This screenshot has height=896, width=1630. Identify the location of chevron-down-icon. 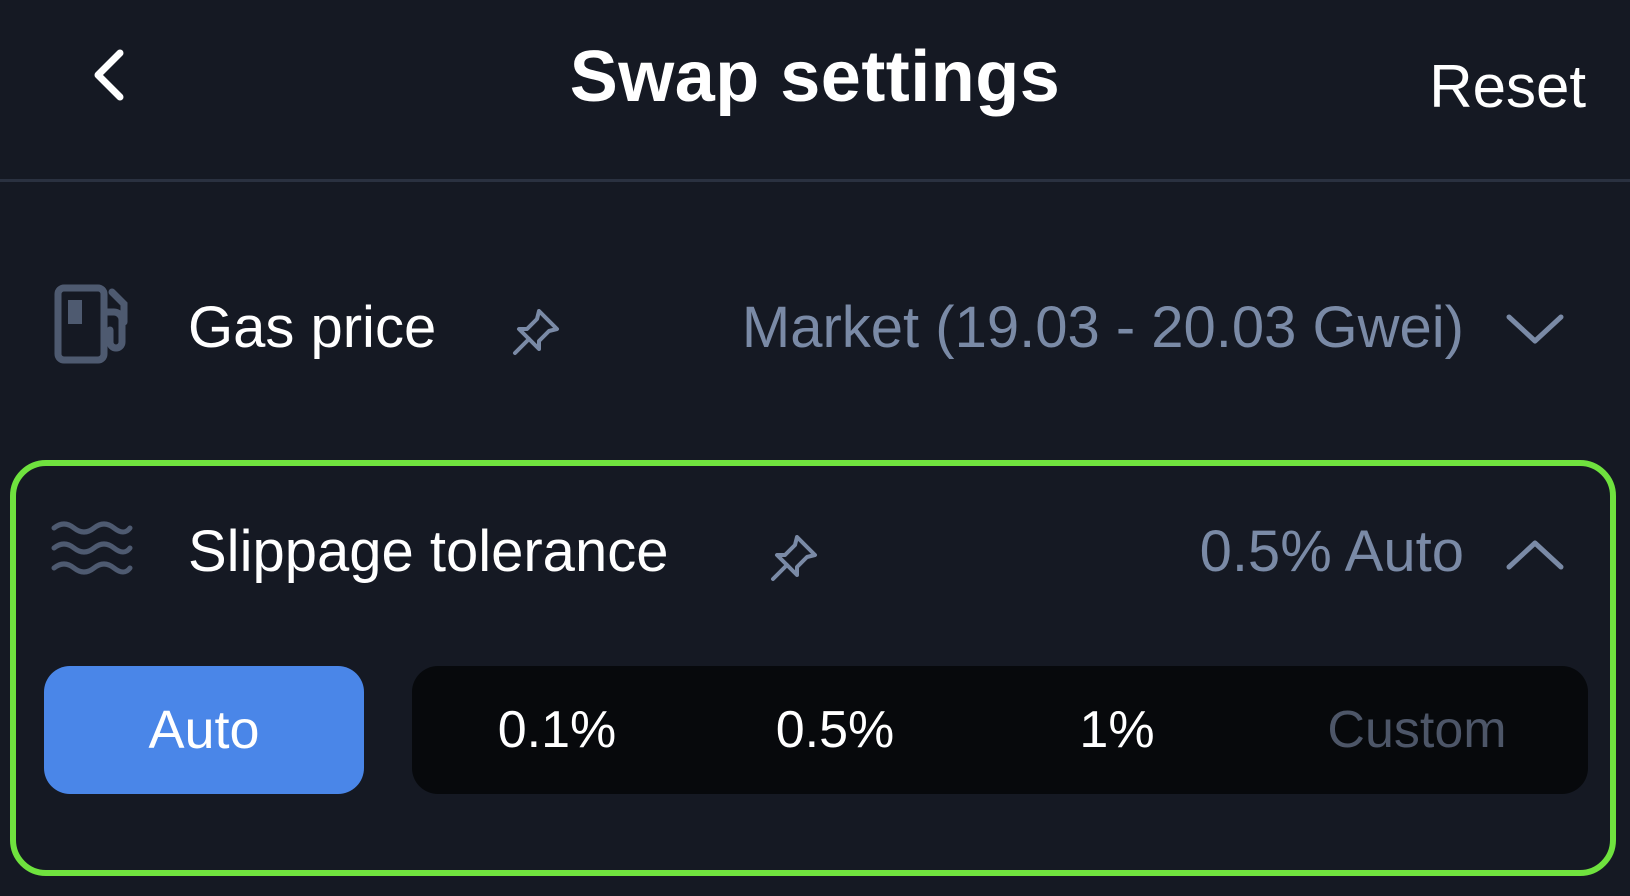
(1535, 329).